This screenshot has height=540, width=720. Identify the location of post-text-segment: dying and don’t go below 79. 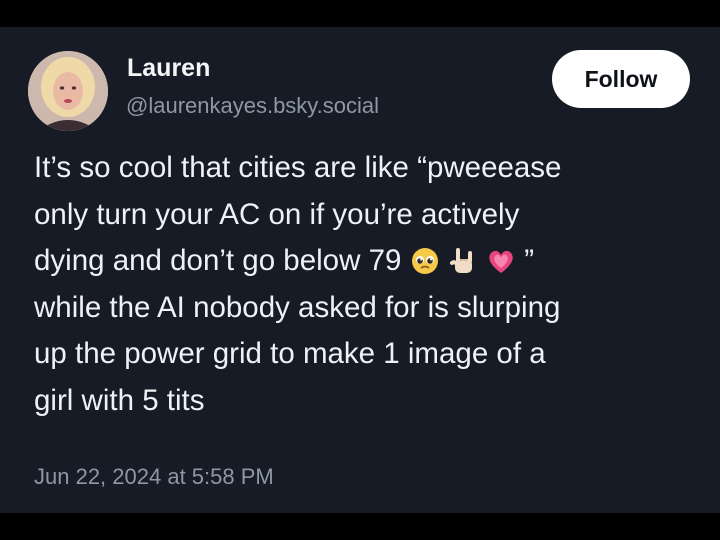
(218, 260).